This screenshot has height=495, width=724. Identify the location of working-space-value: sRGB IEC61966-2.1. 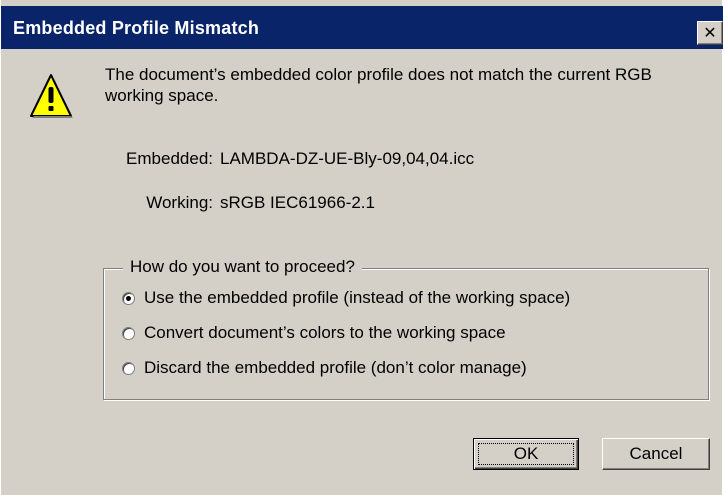
(297, 202).